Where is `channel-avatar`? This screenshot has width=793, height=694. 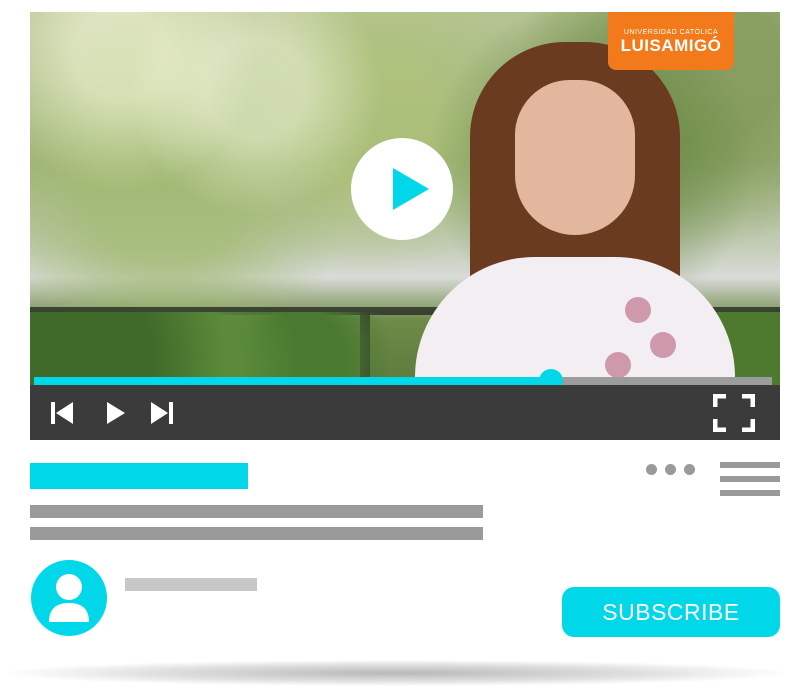
channel-avatar is located at coordinates (69, 598).